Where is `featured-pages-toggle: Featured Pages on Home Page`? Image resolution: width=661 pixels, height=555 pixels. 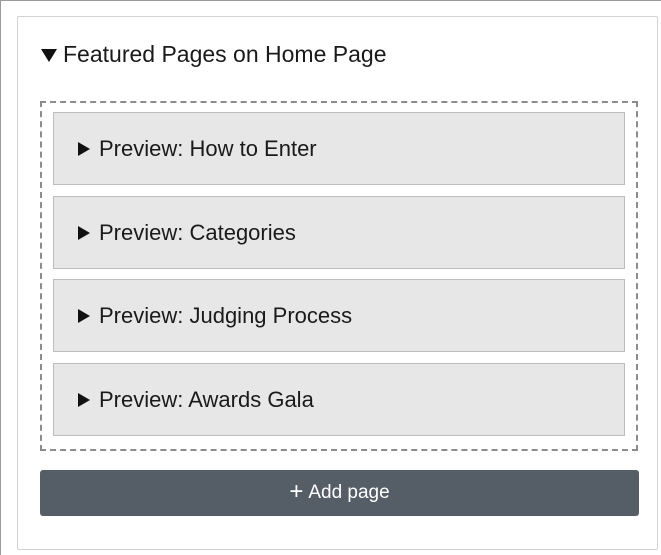
featured-pages-toggle: Featured Pages on Home Page is located at coordinates (213, 54).